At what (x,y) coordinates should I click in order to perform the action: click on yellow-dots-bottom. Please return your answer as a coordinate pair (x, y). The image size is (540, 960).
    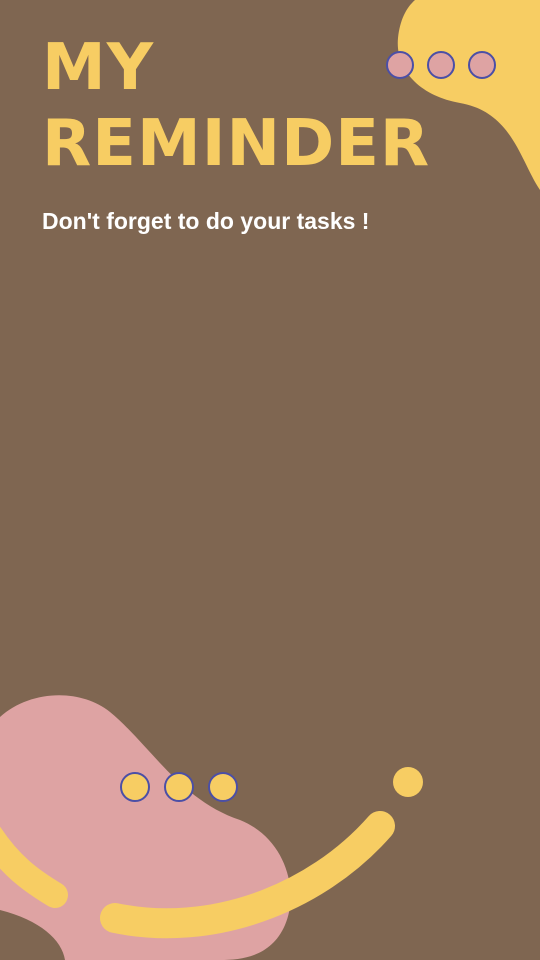
    Looking at the image, I should click on (179, 787).